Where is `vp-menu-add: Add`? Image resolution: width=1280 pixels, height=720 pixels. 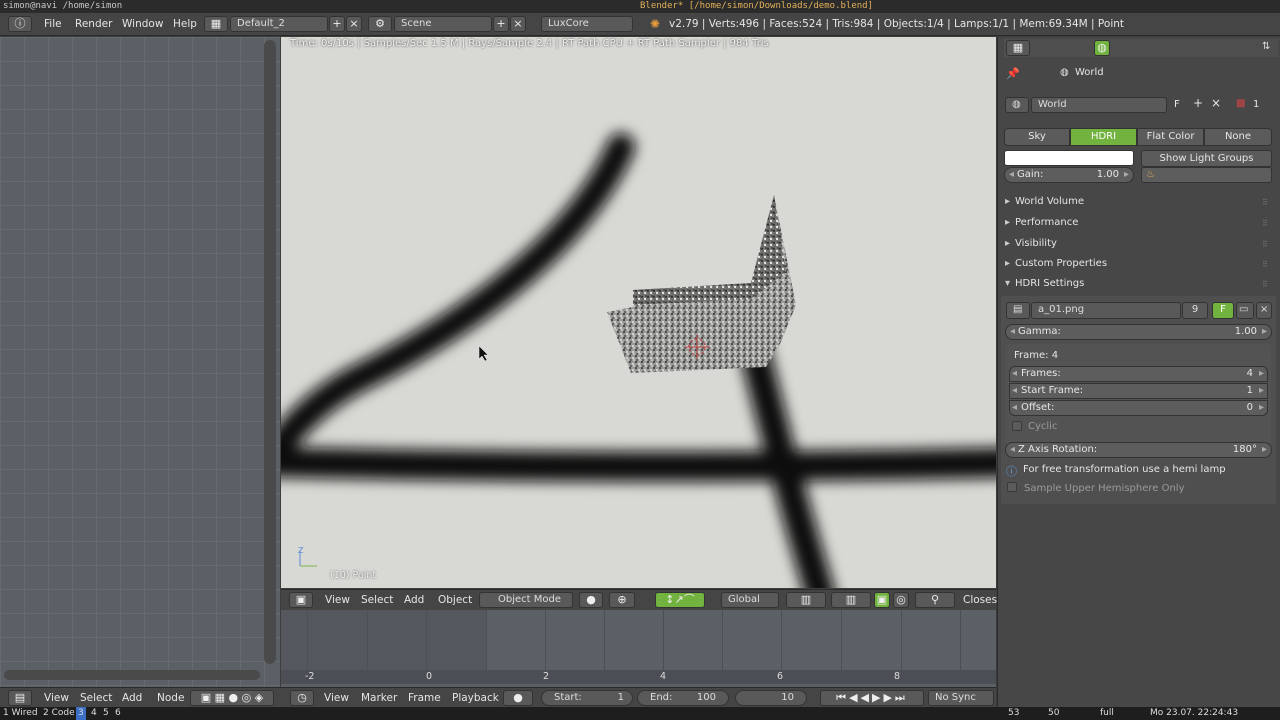
vp-menu-add: Add is located at coordinates (414, 600).